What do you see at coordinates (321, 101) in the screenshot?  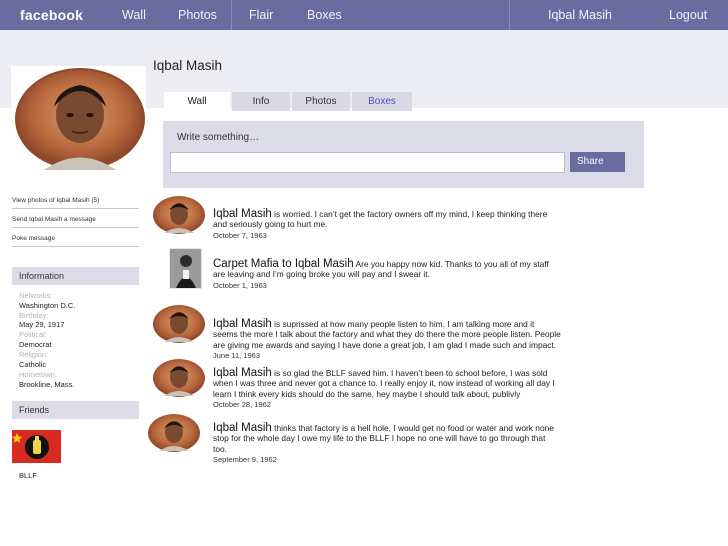 I see `tab-photos: Photos` at bounding box center [321, 101].